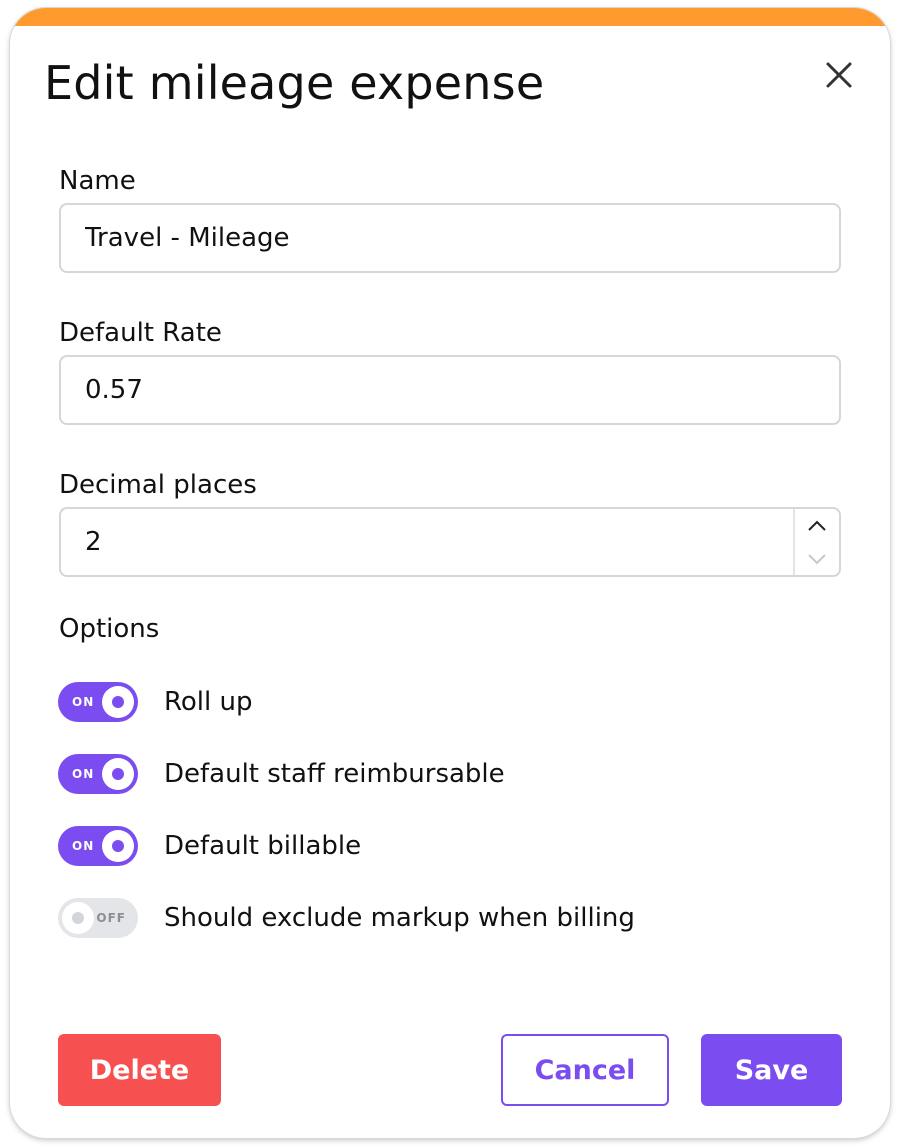 The height and width of the screenshot is (1148, 900). I want to click on roll-up-toggle: ON, so click(98, 702).